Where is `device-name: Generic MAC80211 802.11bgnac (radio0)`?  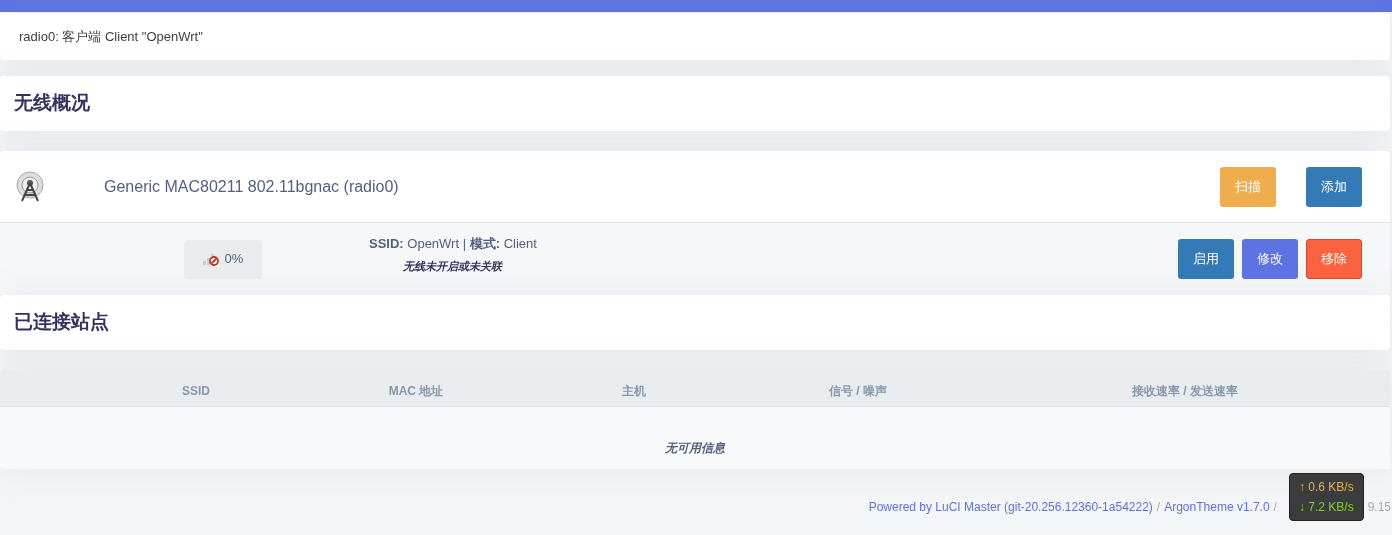
device-name: Generic MAC80211 802.11bgnac (radio0) is located at coordinates (251, 186).